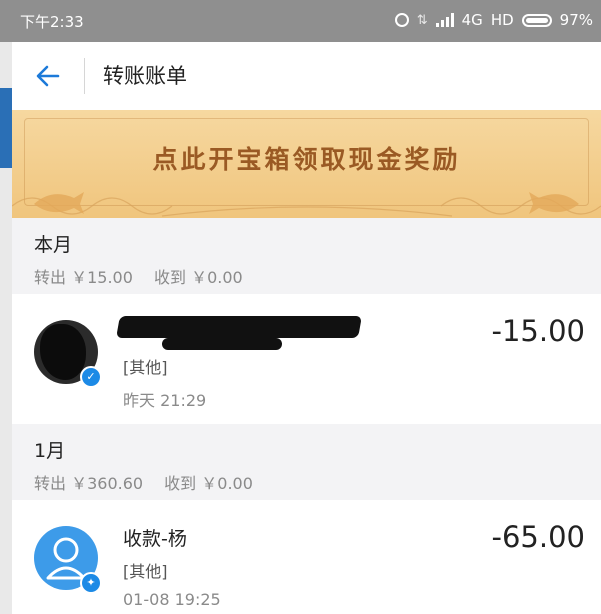  I want to click on status-icons: ⇅ 4G HD 97%, so click(493, 20).